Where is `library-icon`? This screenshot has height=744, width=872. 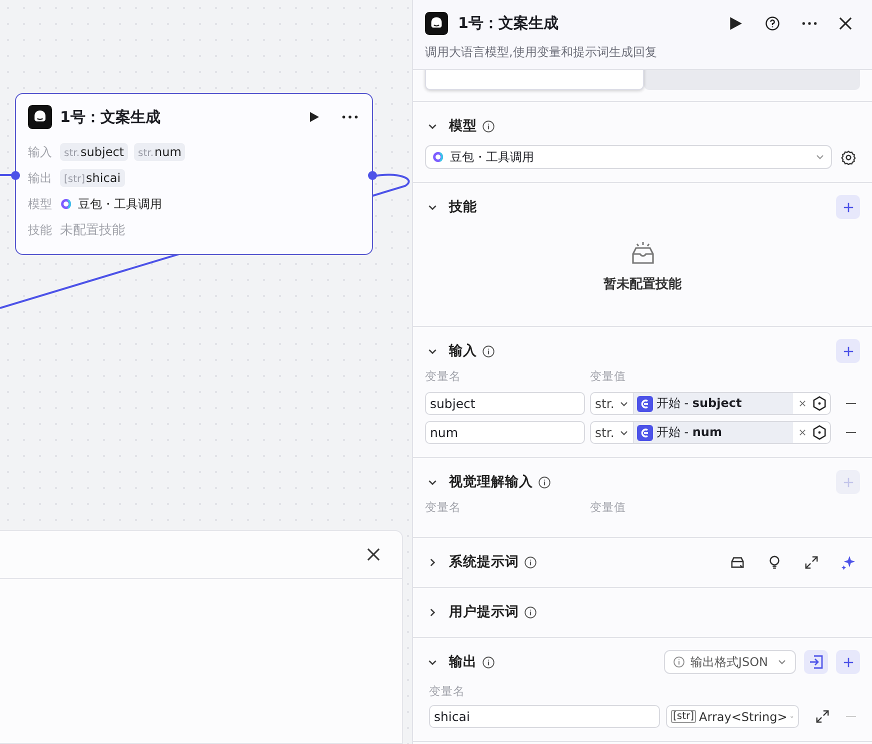 library-icon is located at coordinates (737, 562).